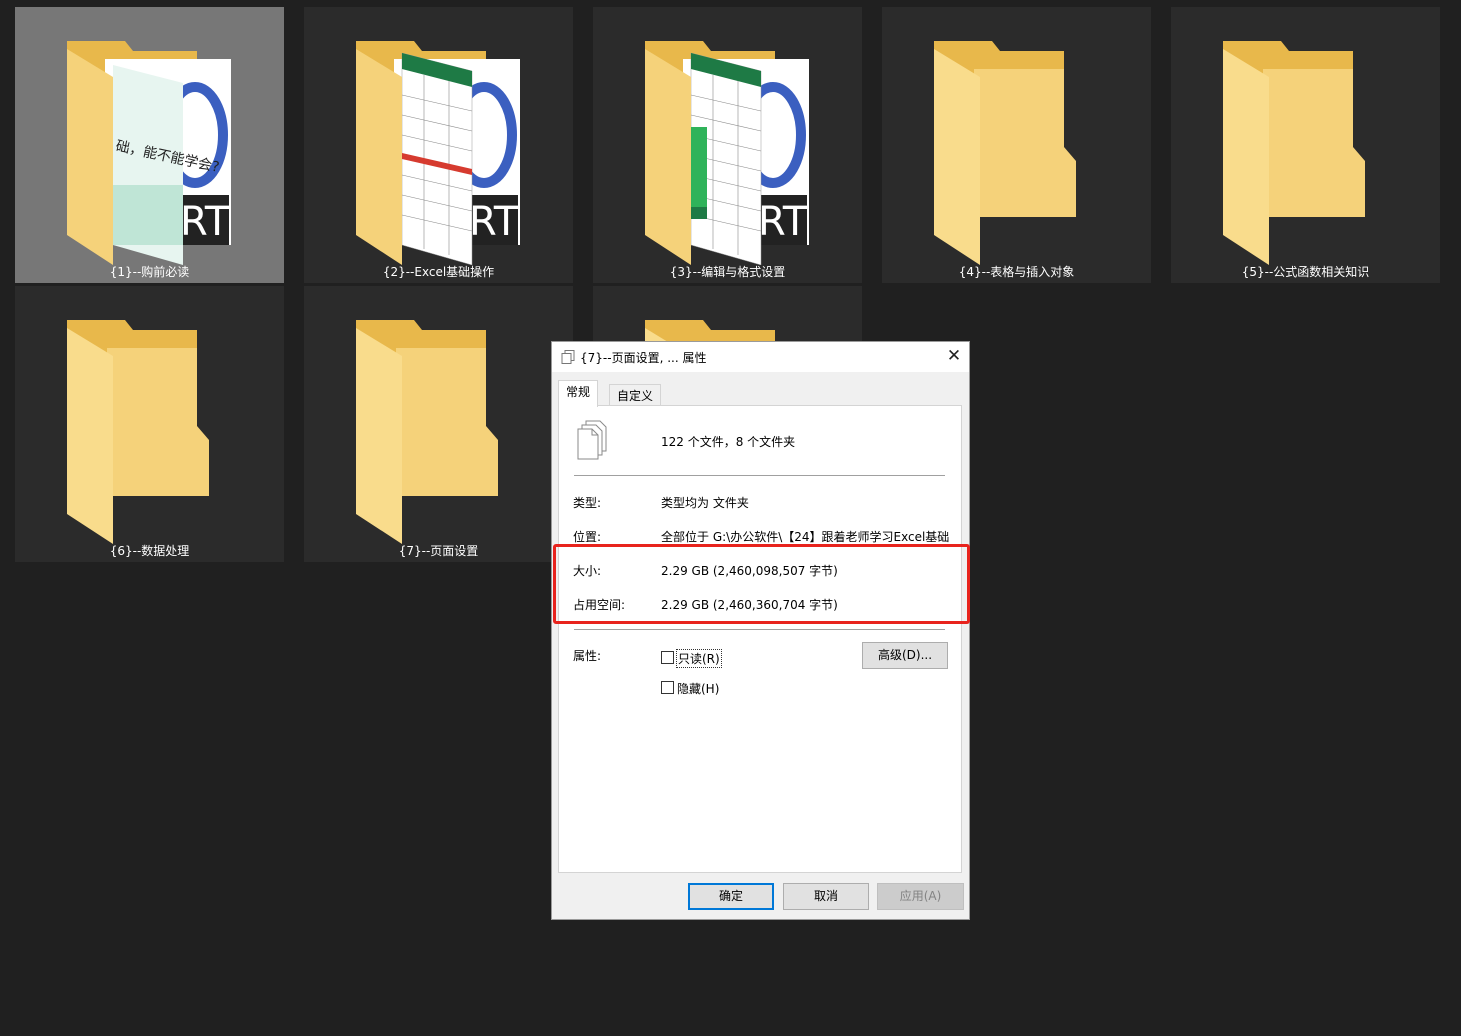 This screenshot has width=1461, height=1036. I want to click on folder-tile-3: RT {3}--编辑与格式设置, so click(727, 145).